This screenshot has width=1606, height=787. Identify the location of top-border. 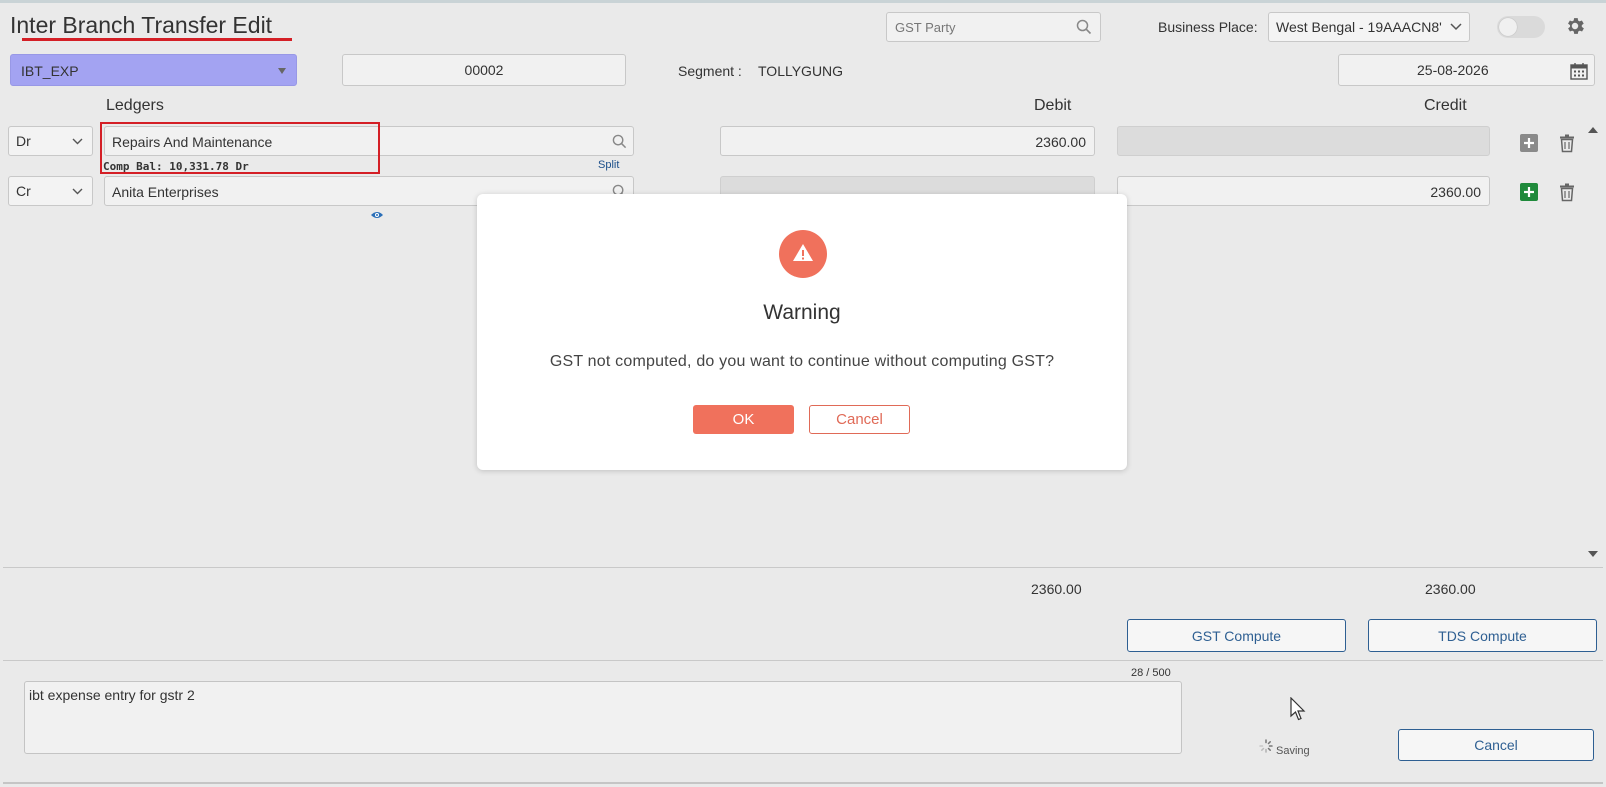
(803, 1).